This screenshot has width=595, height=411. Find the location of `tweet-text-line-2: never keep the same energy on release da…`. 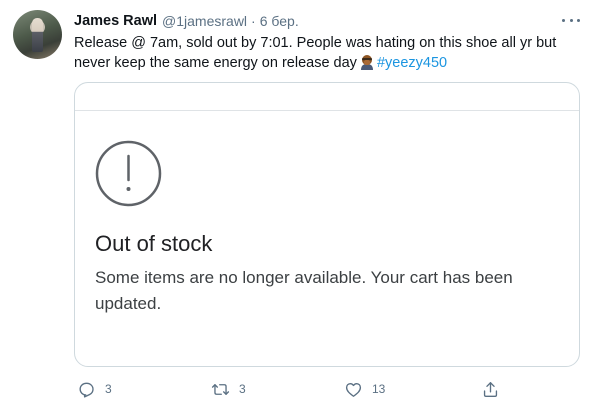

tweet-text-line-2: never keep the same energy on release da… is located at coordinates (324, 63).